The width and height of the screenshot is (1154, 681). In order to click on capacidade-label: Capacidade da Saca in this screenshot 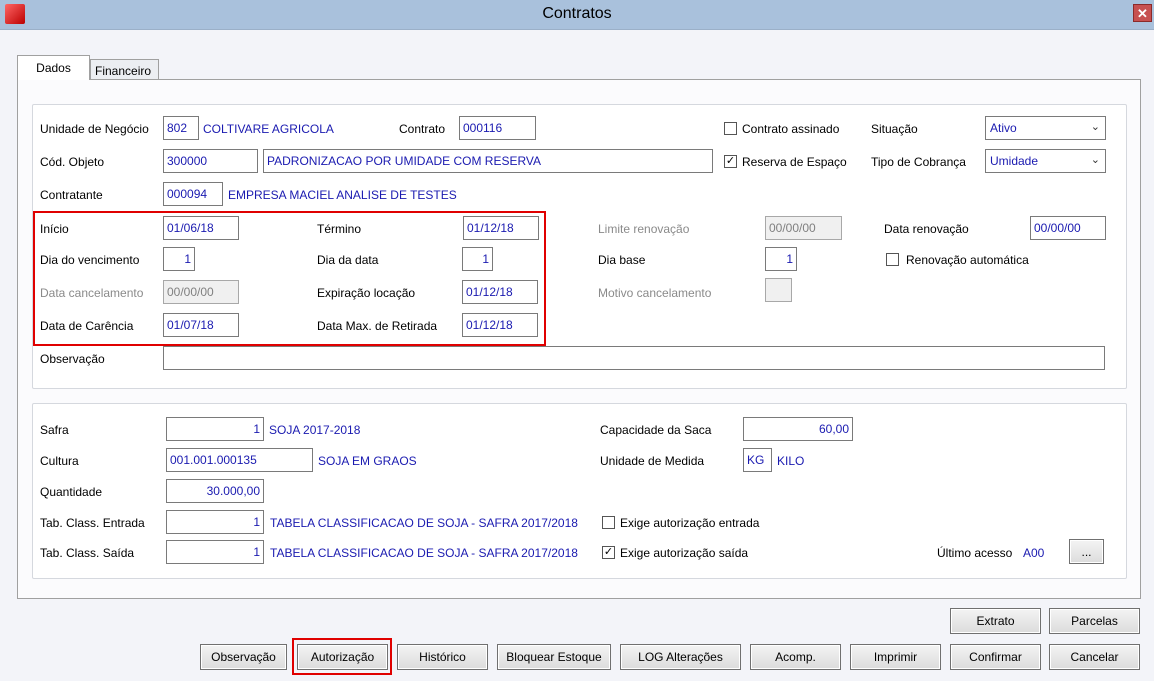, I will do `click(656, 430)`.